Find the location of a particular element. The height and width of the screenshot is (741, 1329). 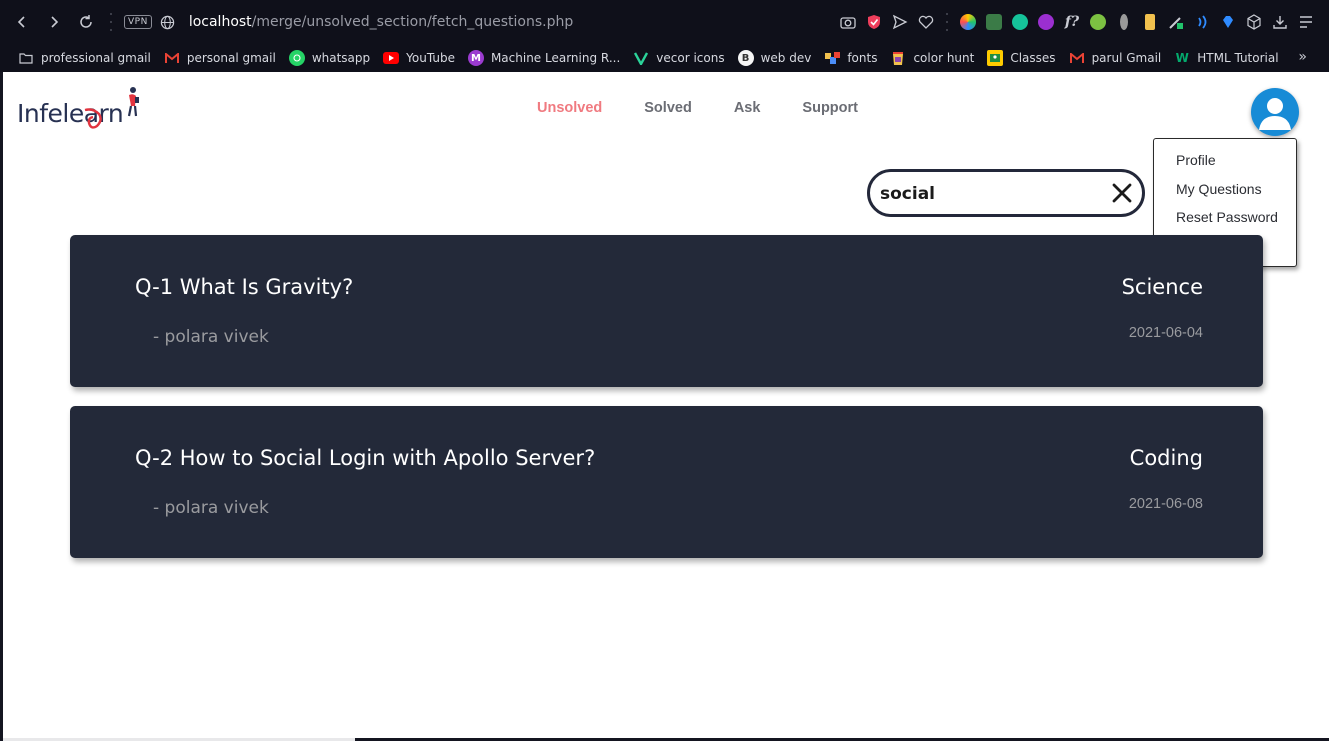

globe-icon is located at coordinates (167, 22).